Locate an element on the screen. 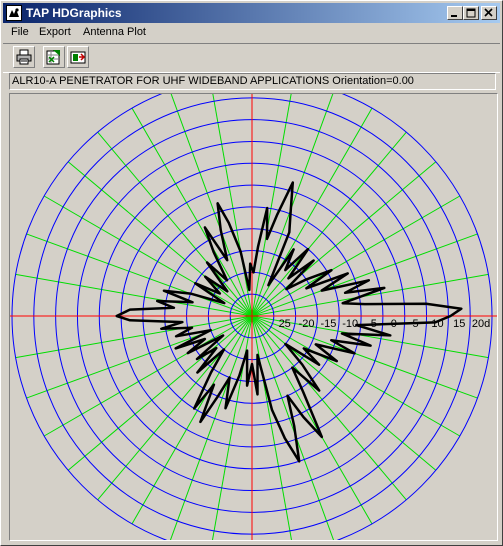 This screenshot has height=546, width=503. radial-tick-label: -5 is located at coordinates (372, 324).